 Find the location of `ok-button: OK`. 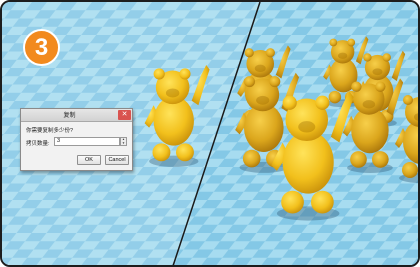

ok-button: OK is located at coordinates (89, 160).